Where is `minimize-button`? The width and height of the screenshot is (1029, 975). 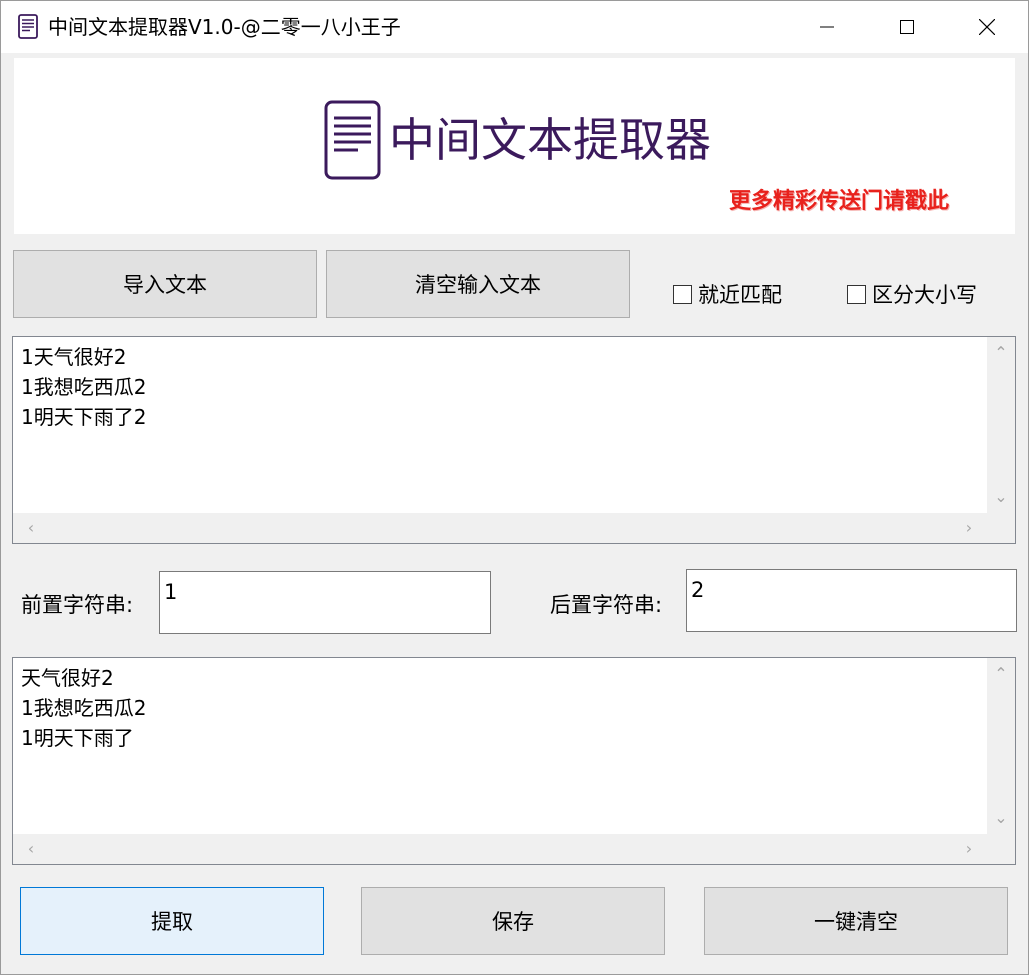
minimize-button is located at coordinates (827, 27).